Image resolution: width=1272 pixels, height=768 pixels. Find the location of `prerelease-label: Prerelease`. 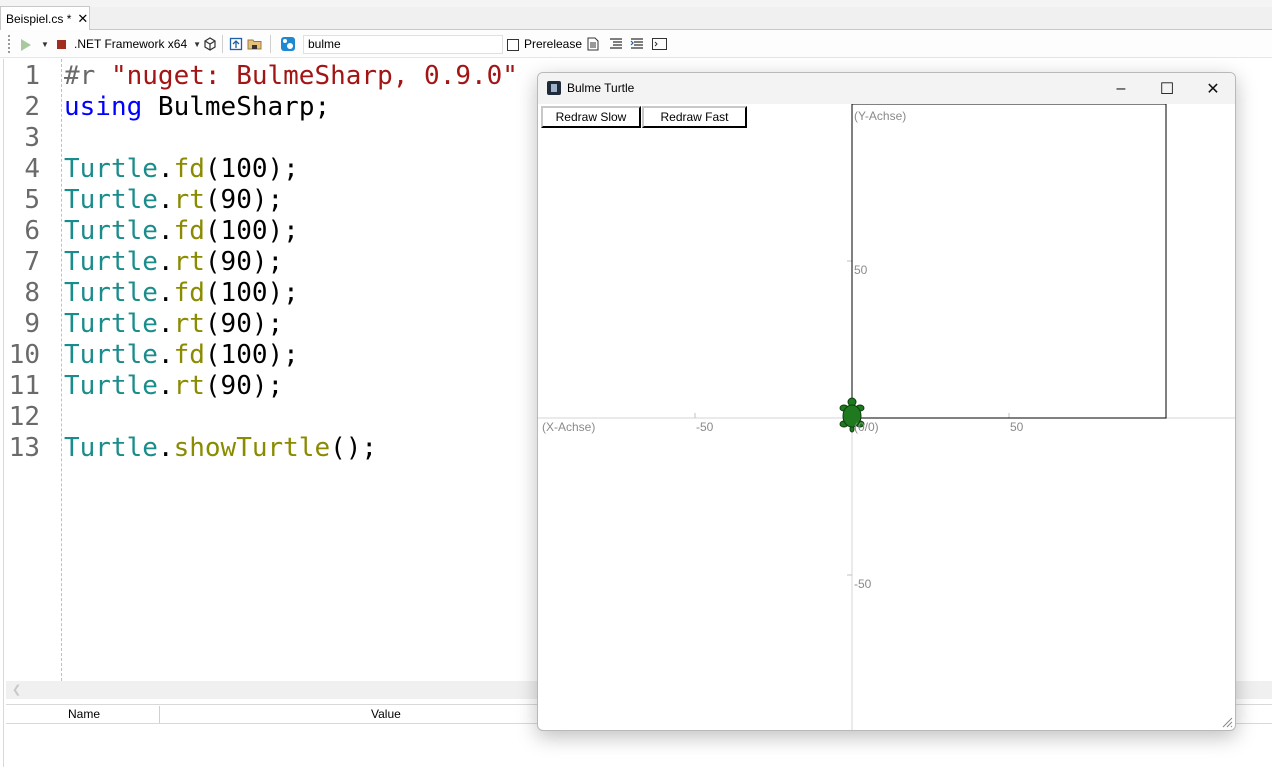

prerelease-label: Prerelease is located at coordinates (553, 44).